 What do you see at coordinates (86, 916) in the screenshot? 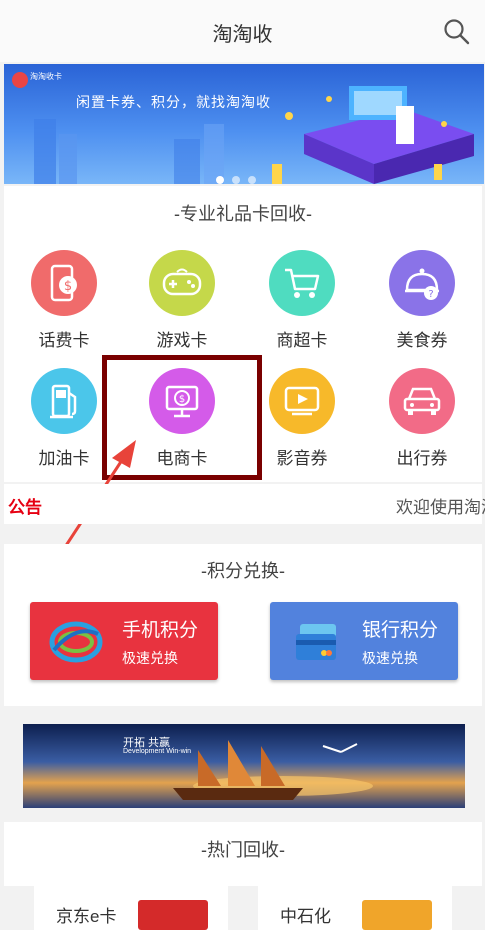
I see `hot-item-name: 京东e卡` at bounding box center [86, 916].